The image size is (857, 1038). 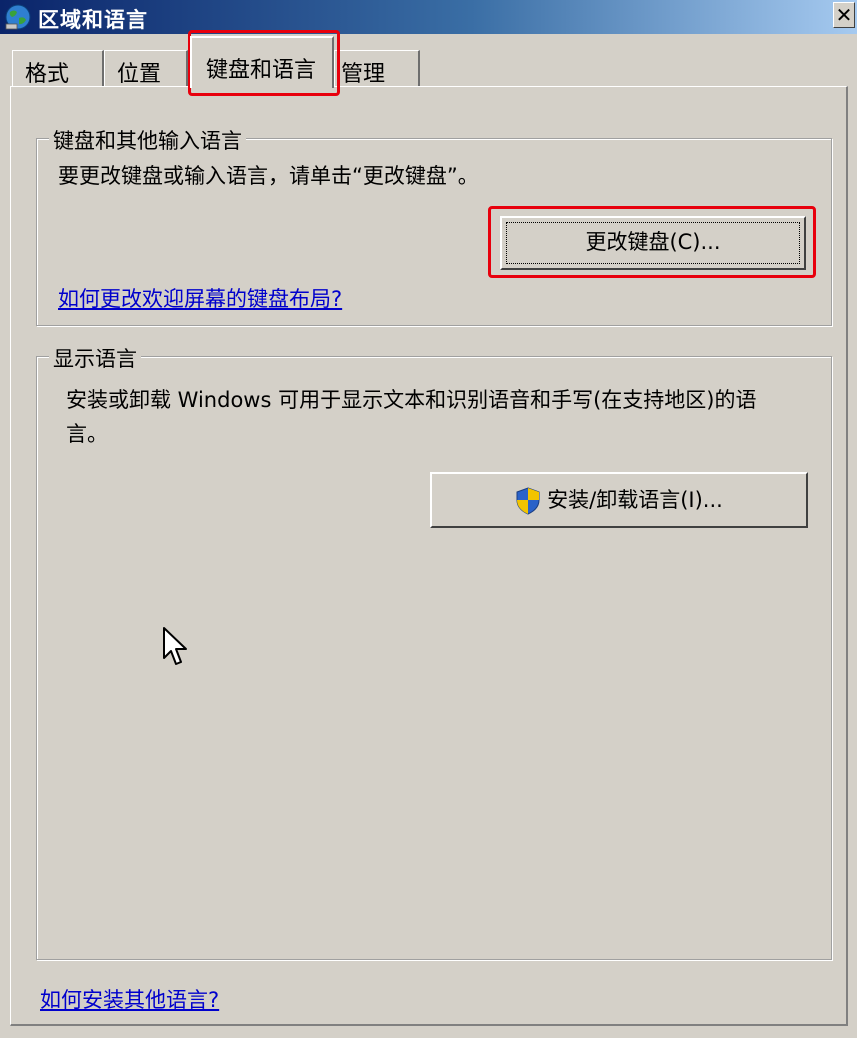 I want to click on uac-shield-icon, so click(x=528, y=501).